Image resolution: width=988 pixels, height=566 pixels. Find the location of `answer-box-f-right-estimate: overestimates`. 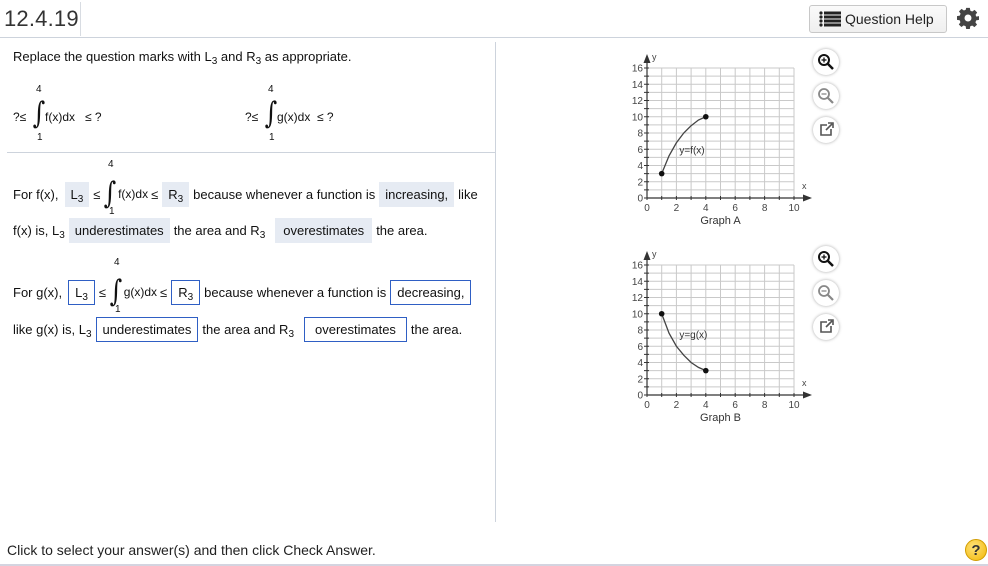

answer-box-f-right-estimate: overestimates is located at coordinates (324, 230).